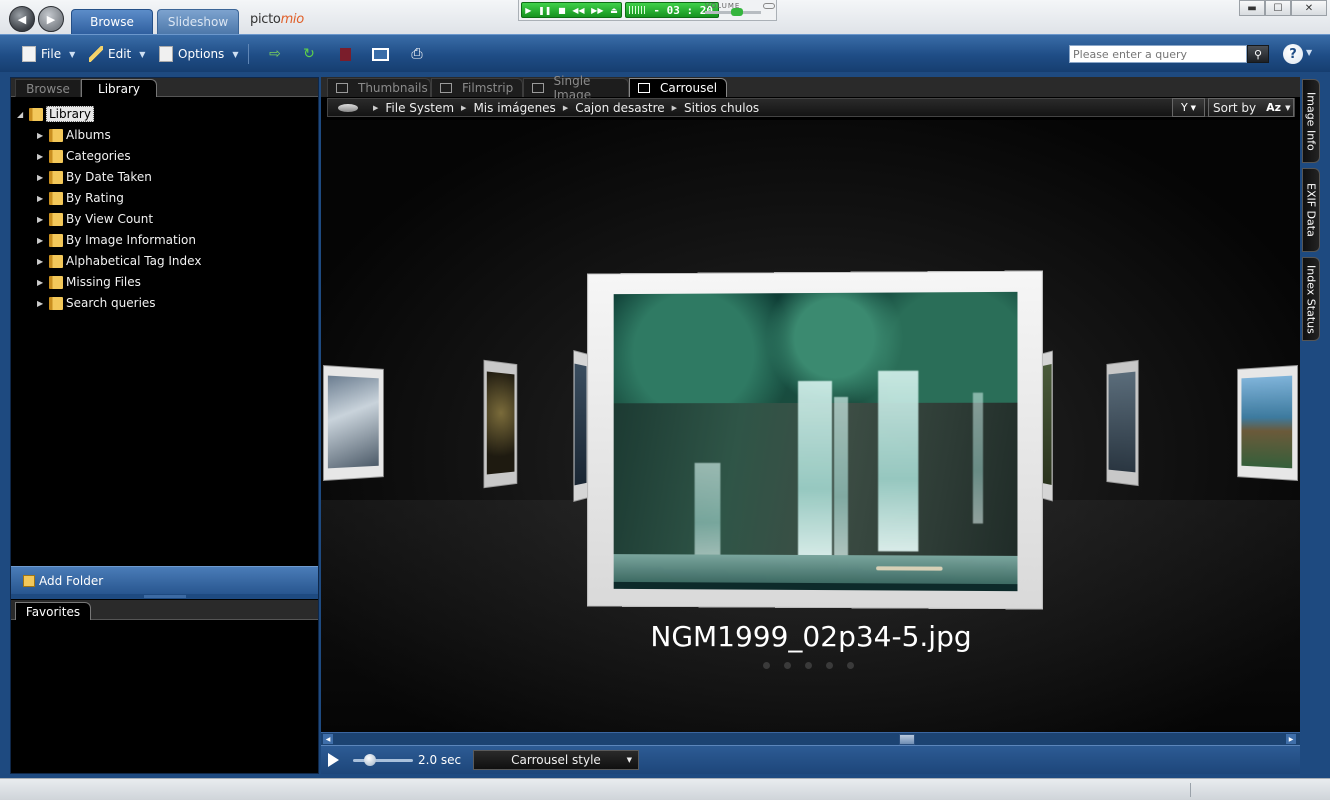 The width and height of the screenshot is (1330, 800). What do you see at coordinates (678, 87) in the screenshot?
I see `tab-carrousel: Carrousel` at bounding box center [678, 87].